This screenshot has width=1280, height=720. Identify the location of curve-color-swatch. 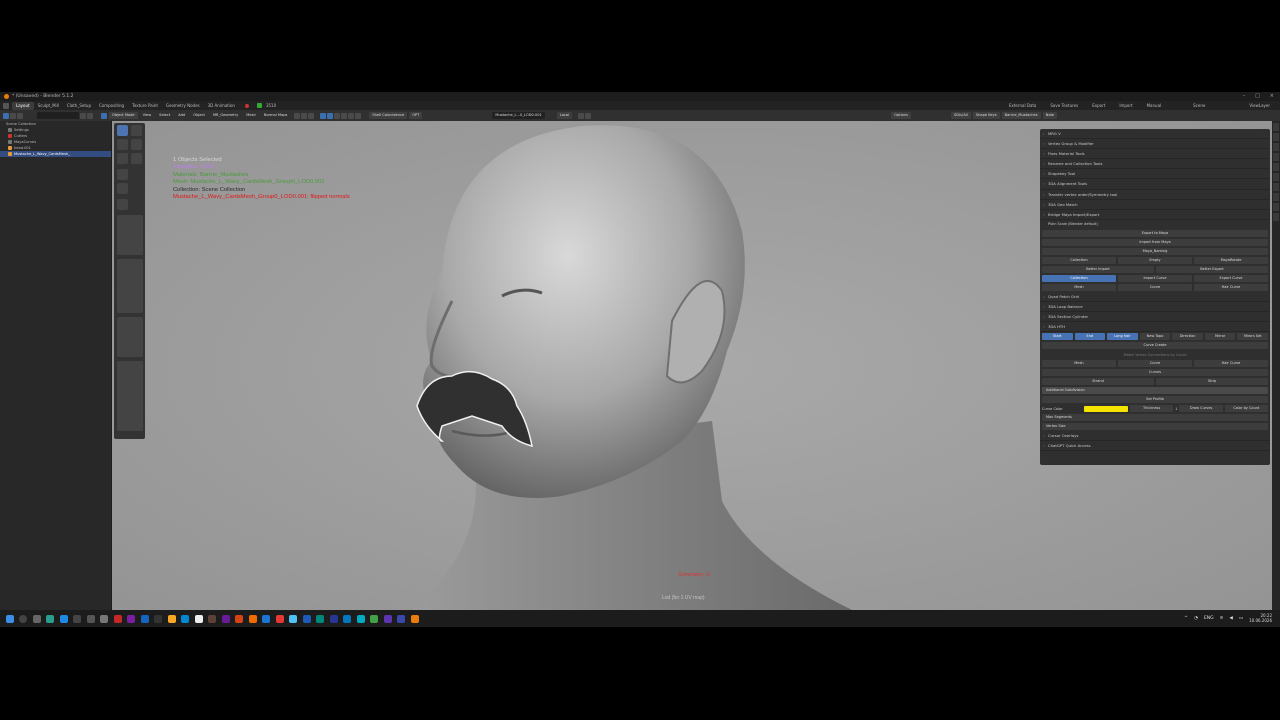
(1106, 408).